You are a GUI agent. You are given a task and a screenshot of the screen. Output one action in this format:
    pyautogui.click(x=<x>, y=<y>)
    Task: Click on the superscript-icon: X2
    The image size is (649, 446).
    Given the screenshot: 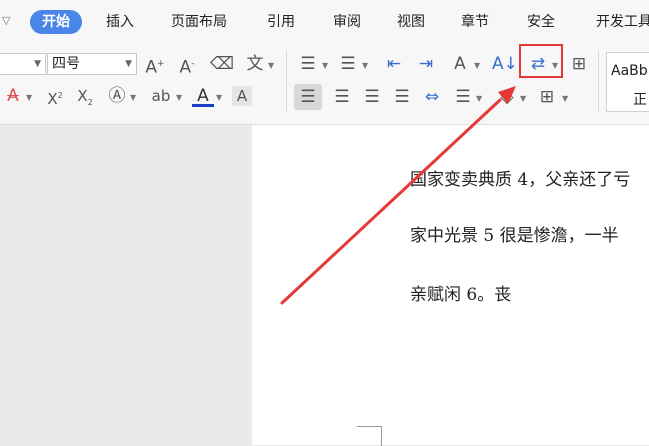 What is the action you would take?
    pyautogui.click(x=55, y=97)
    